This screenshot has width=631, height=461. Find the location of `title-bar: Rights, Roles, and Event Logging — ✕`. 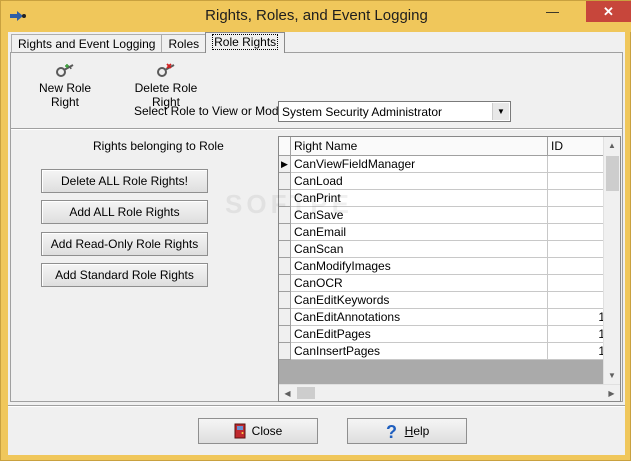

title-bar: Rights, Roles, and Event Logging — ✕ is located at coordinates (316, 16).